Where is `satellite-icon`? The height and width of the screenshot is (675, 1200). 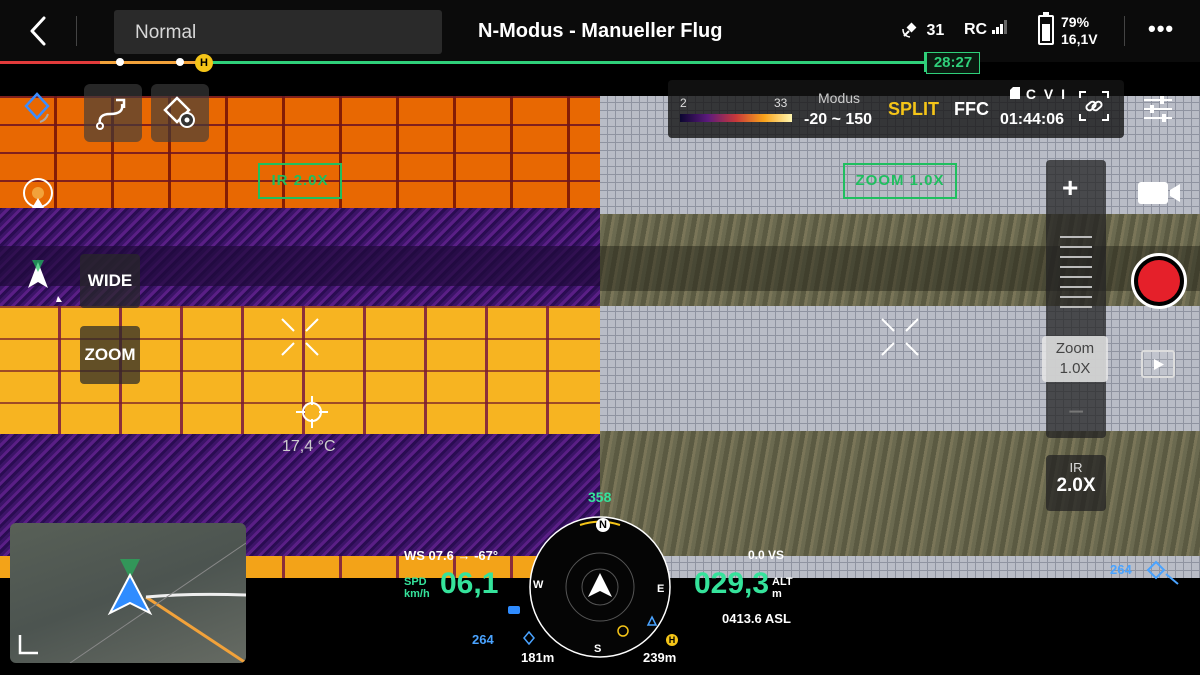
satellite-icon is located at coordinates (909, 30).